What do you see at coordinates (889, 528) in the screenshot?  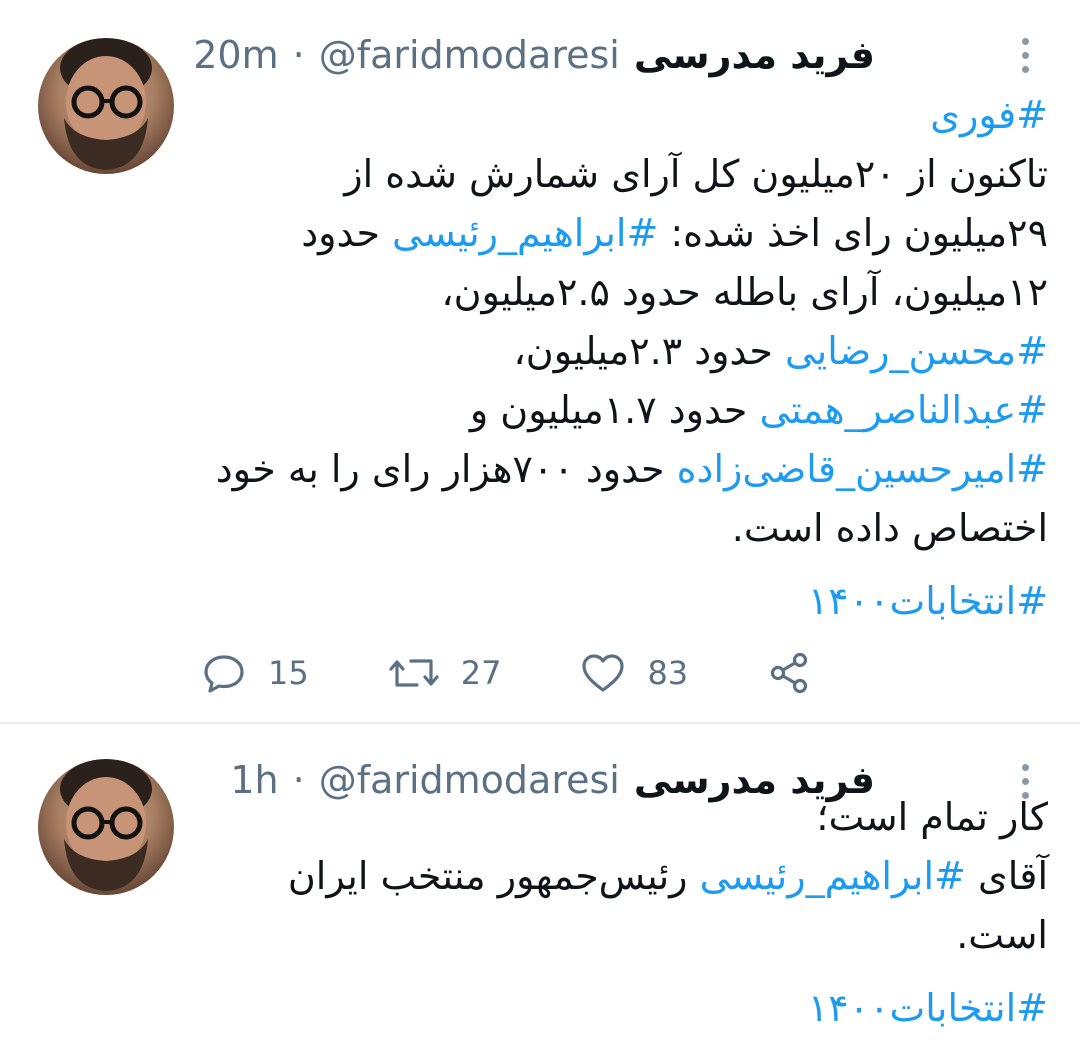 I see `text-segment: اختصاص داده است.` at bounding box center [889, 528].